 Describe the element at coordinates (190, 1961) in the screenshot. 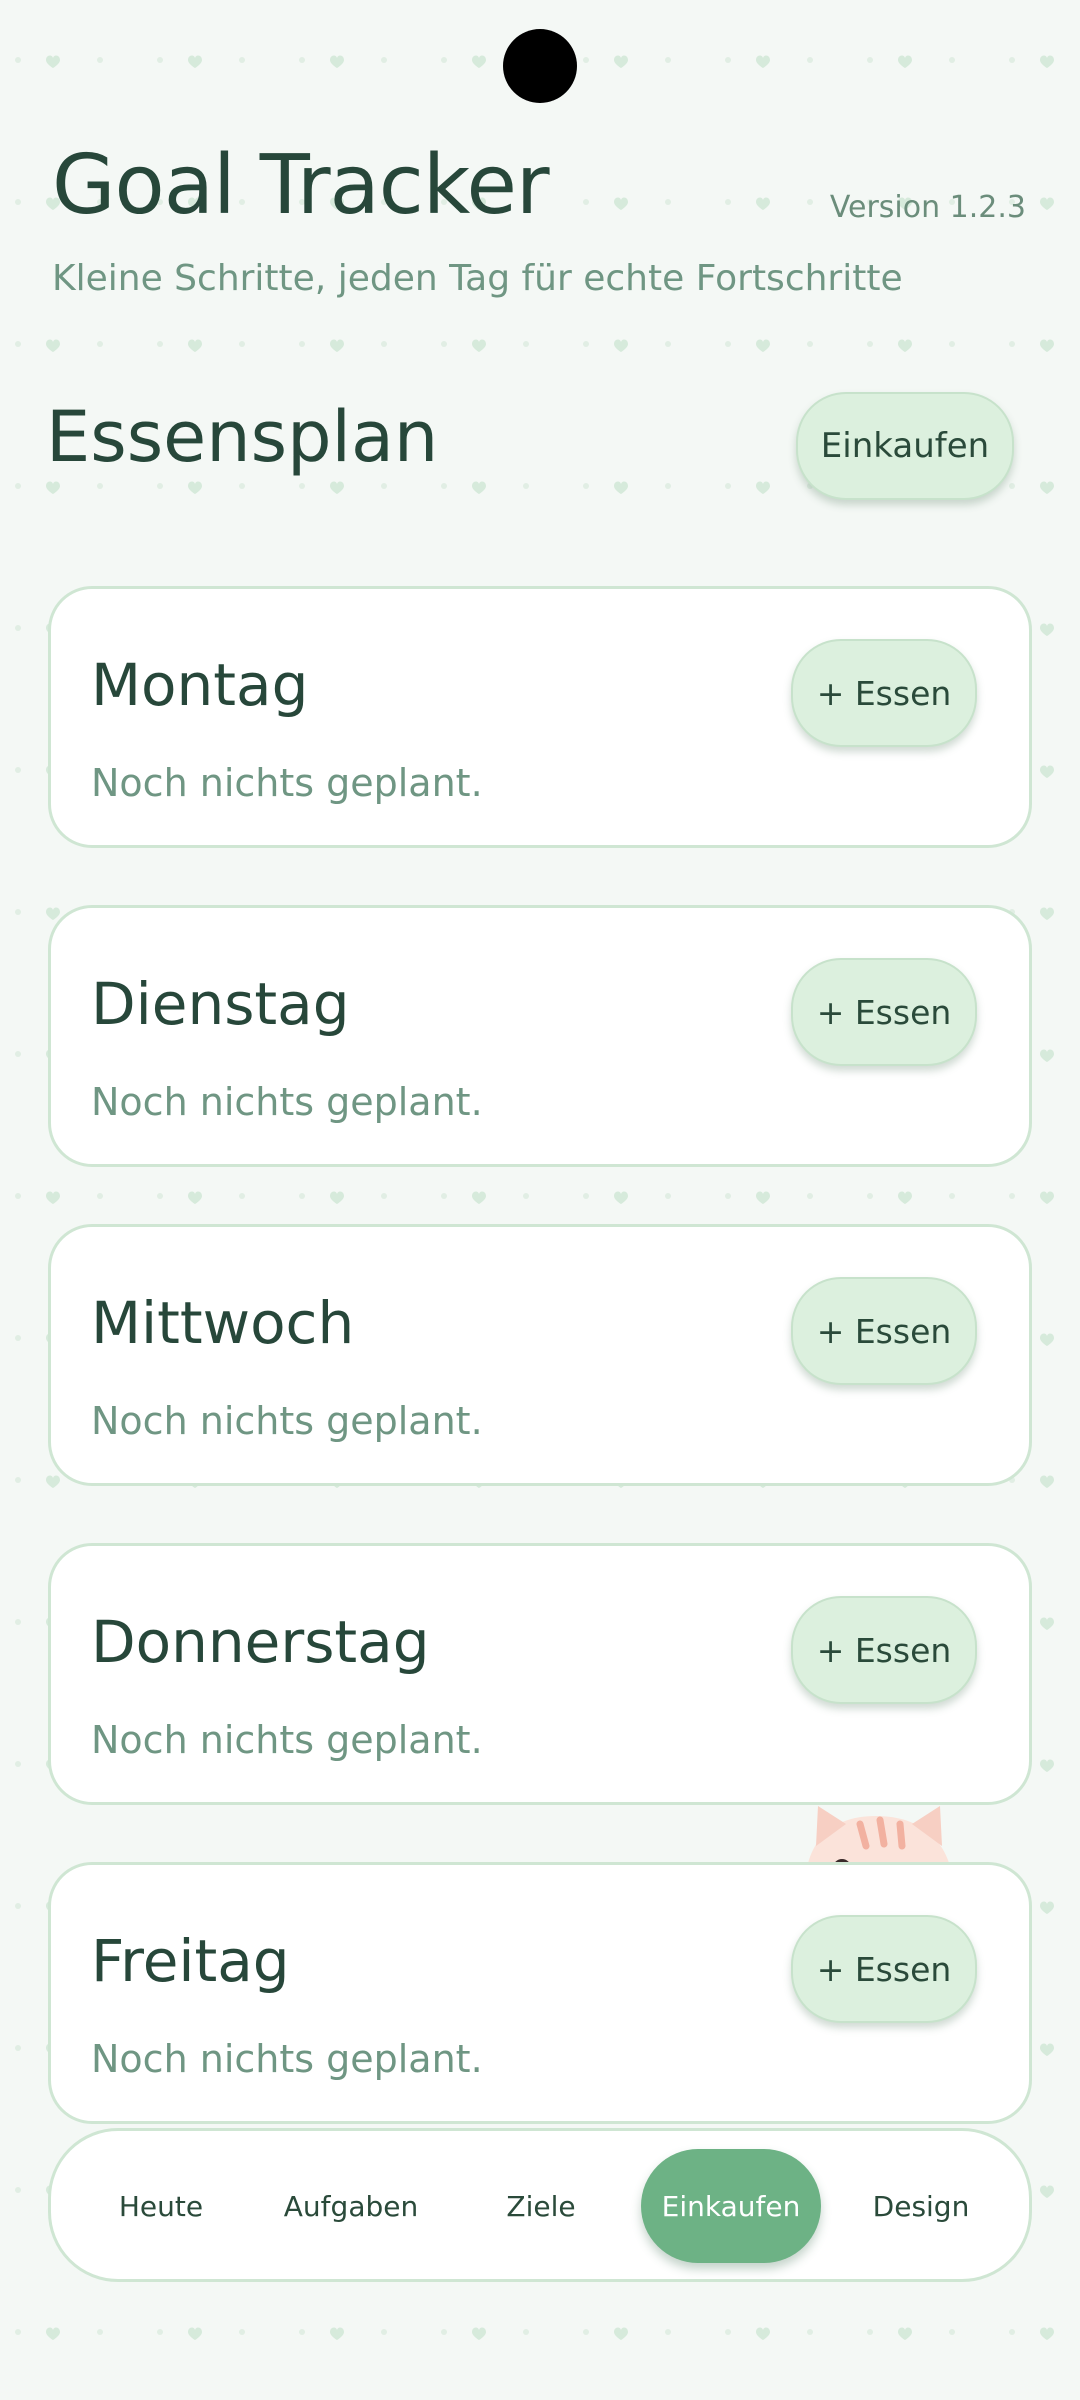

I see `day-title: Freitag` at that location.